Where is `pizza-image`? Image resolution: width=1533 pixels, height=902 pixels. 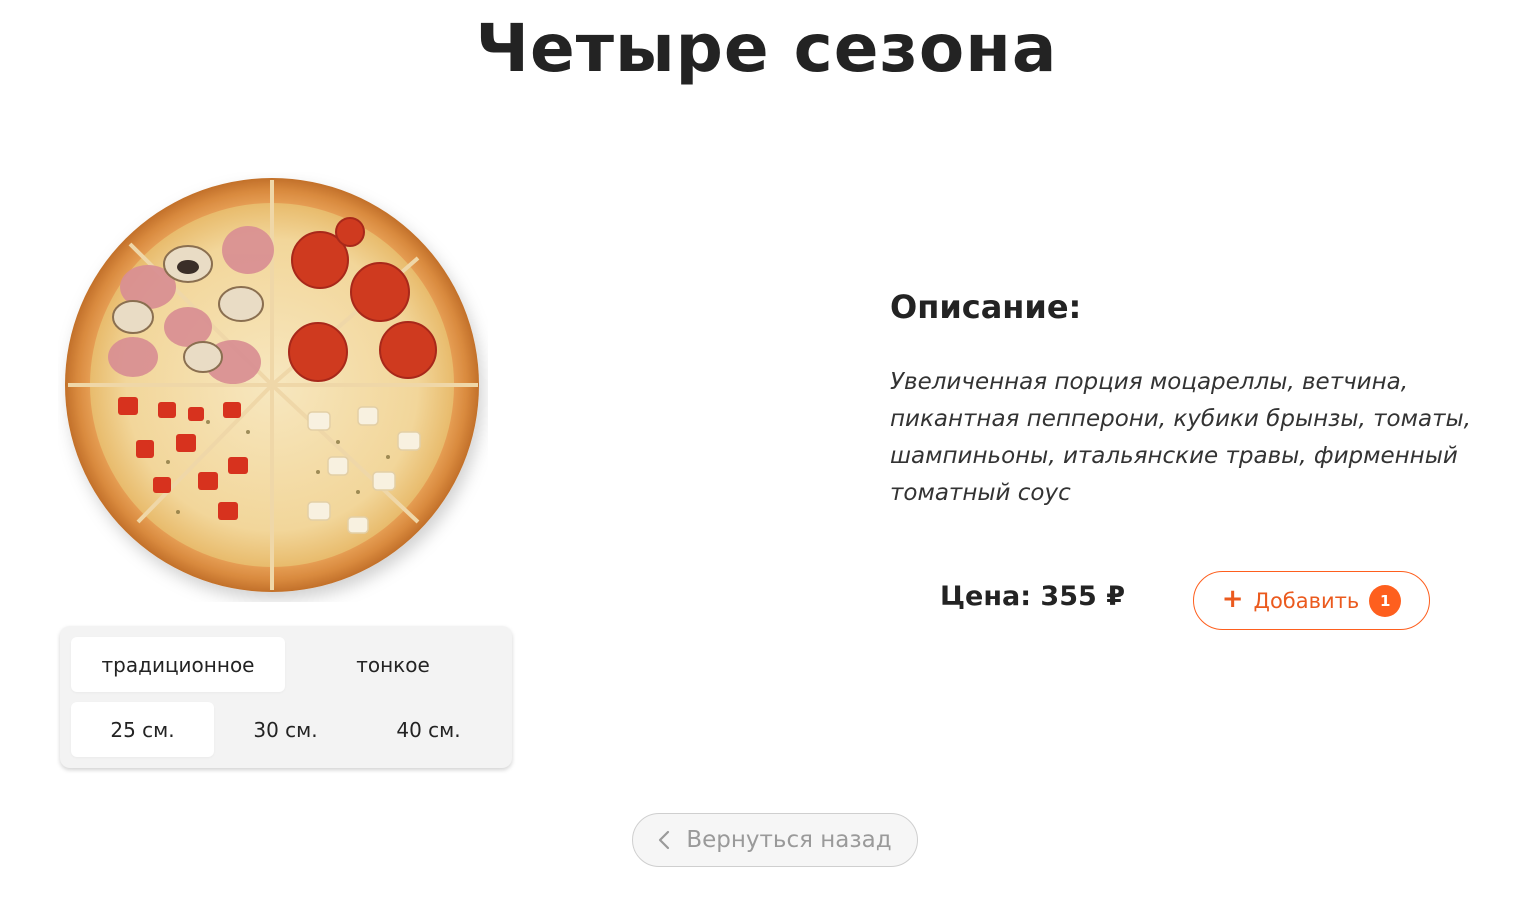 pizza-image is located at coordinates (273, 387).